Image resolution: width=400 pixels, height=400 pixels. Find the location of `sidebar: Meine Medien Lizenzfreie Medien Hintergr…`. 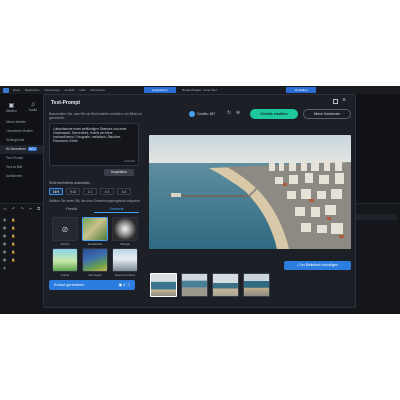

sidebar: Meine Medien Lizenzfreie Medien Hintergr… is located at coordinates (21, 149).